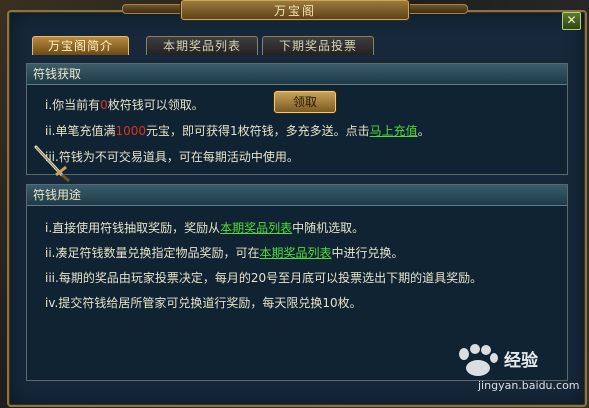  What do you see at coordinates (133, 228) in the screenshot?
I see `use-line-1-text: i.直接使用符钱抽取奖励，奖励从` at bounding box center [133, 228].